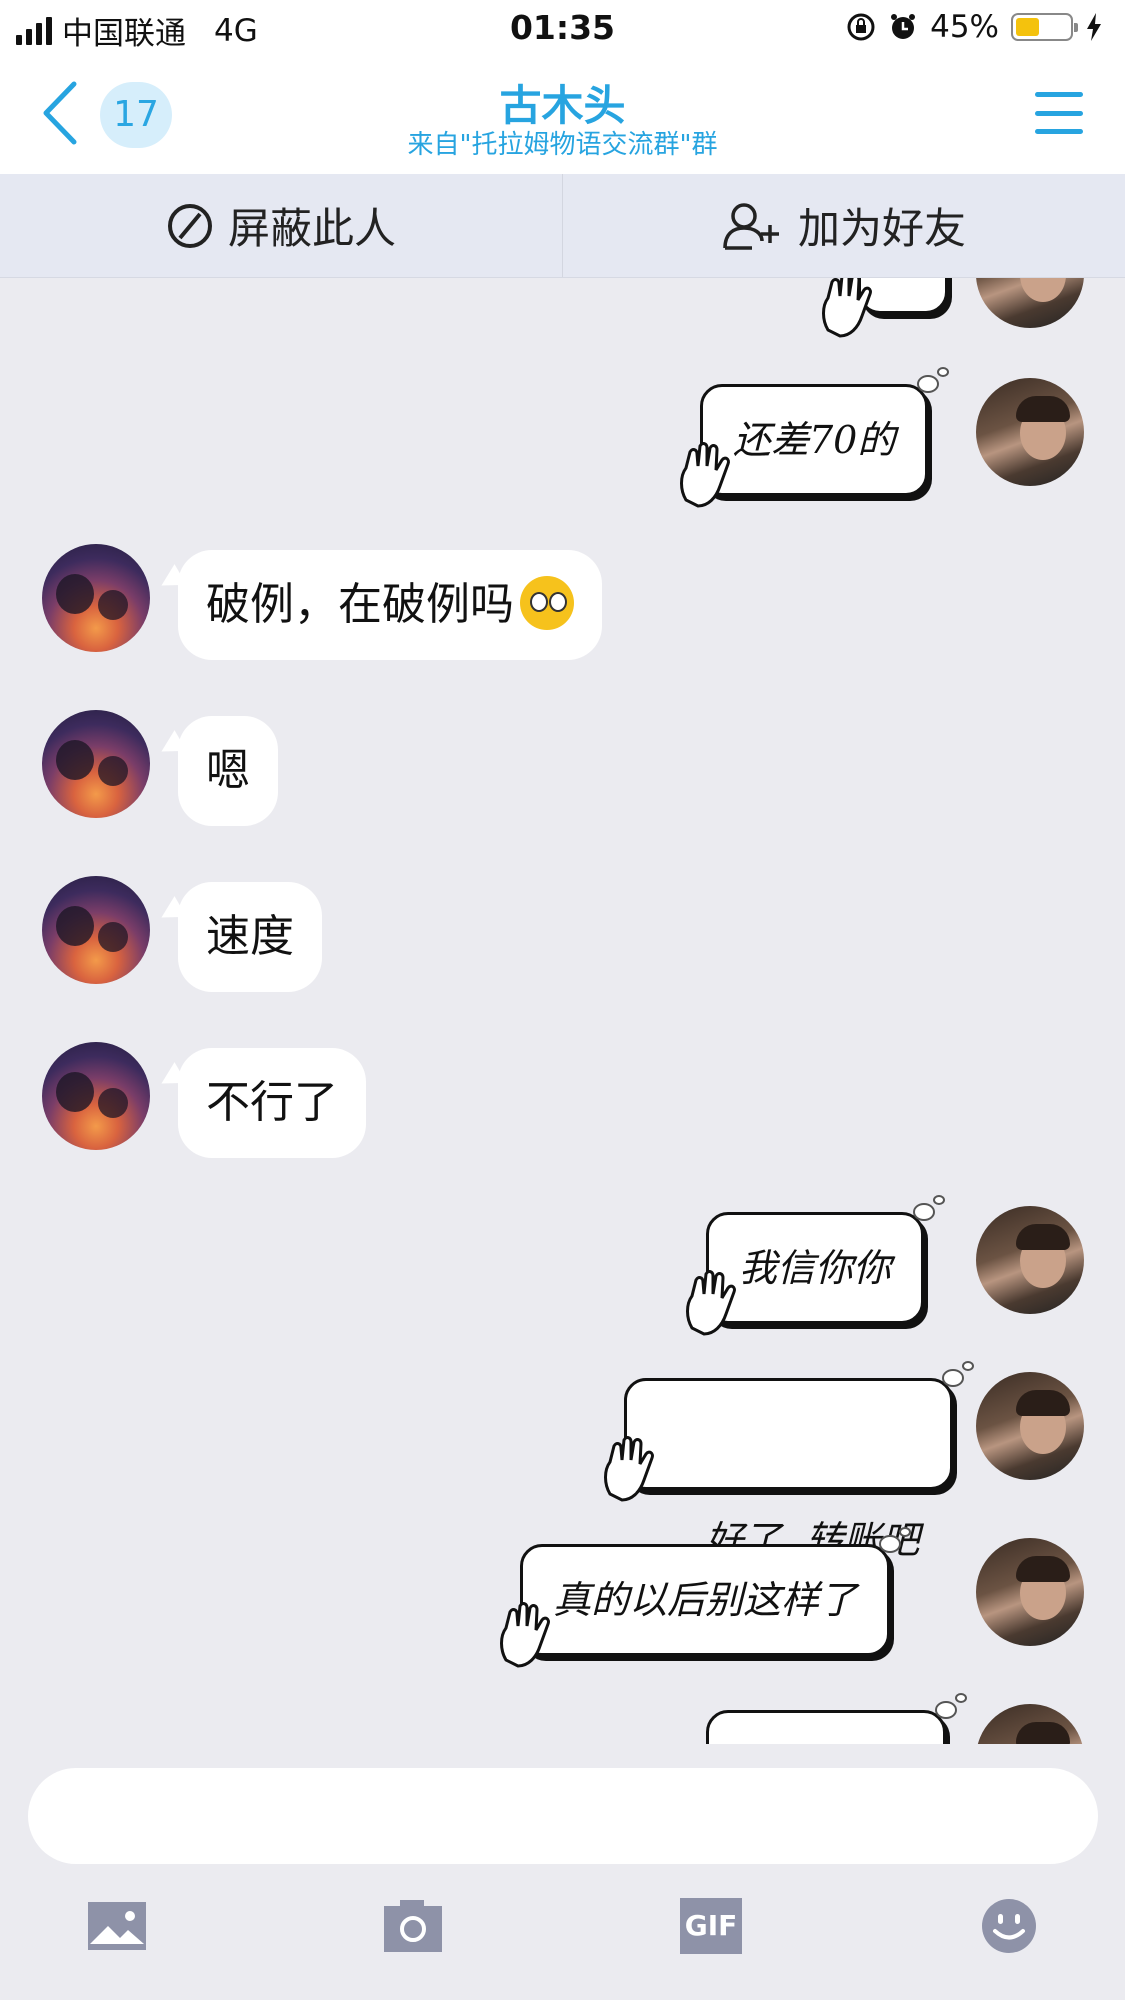 The width and height of the screenshot is (1125, 2000). What do you see at coordinates (117, 1926) in the screenshot?
I see `image-icon` at bounding box center [117, 1926].